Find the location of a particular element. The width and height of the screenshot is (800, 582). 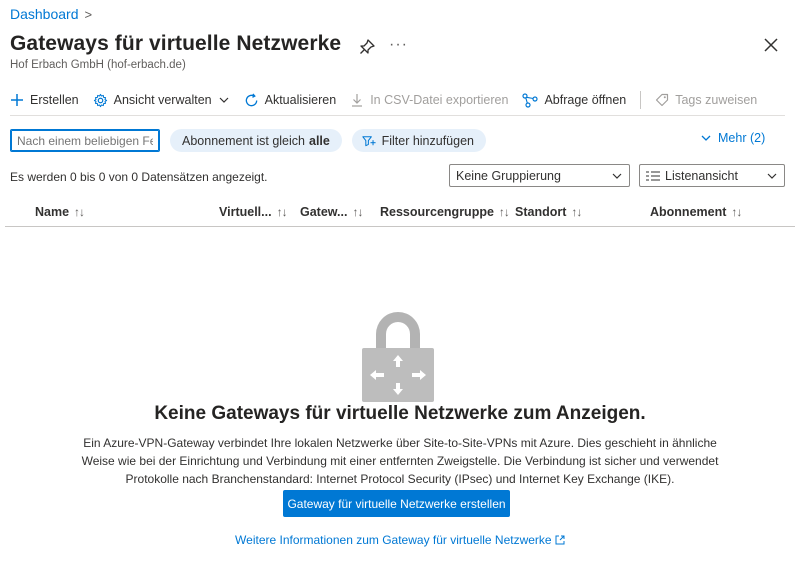

assign-tags-label: Tags zuweisen is located at coordinates (716, 100).